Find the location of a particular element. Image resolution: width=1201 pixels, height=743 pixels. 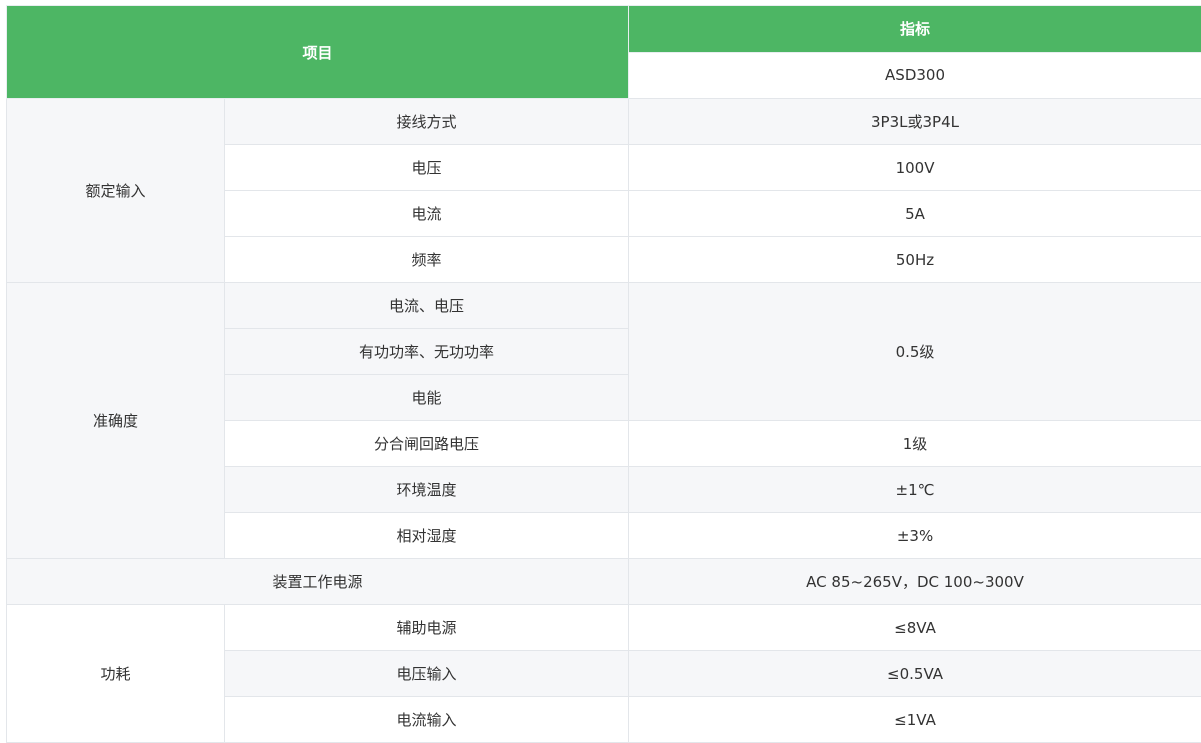

row-label: 电压 is located at coordinates (427, 168).